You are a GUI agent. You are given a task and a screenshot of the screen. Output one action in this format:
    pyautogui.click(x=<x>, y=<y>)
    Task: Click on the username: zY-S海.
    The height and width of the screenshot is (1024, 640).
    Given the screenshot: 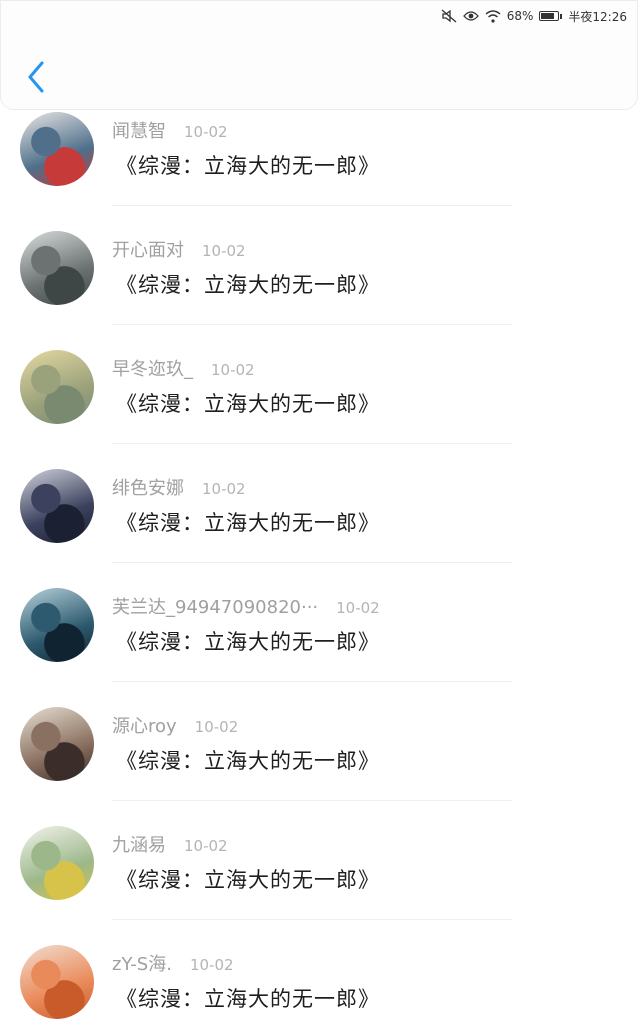 What is the action you would take?
    pyautogui.click(x=142, y=963)
    